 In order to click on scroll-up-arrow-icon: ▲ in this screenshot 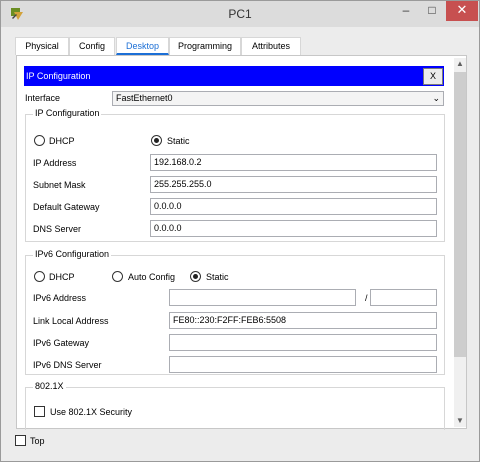, I will do `click(460, 64)`.